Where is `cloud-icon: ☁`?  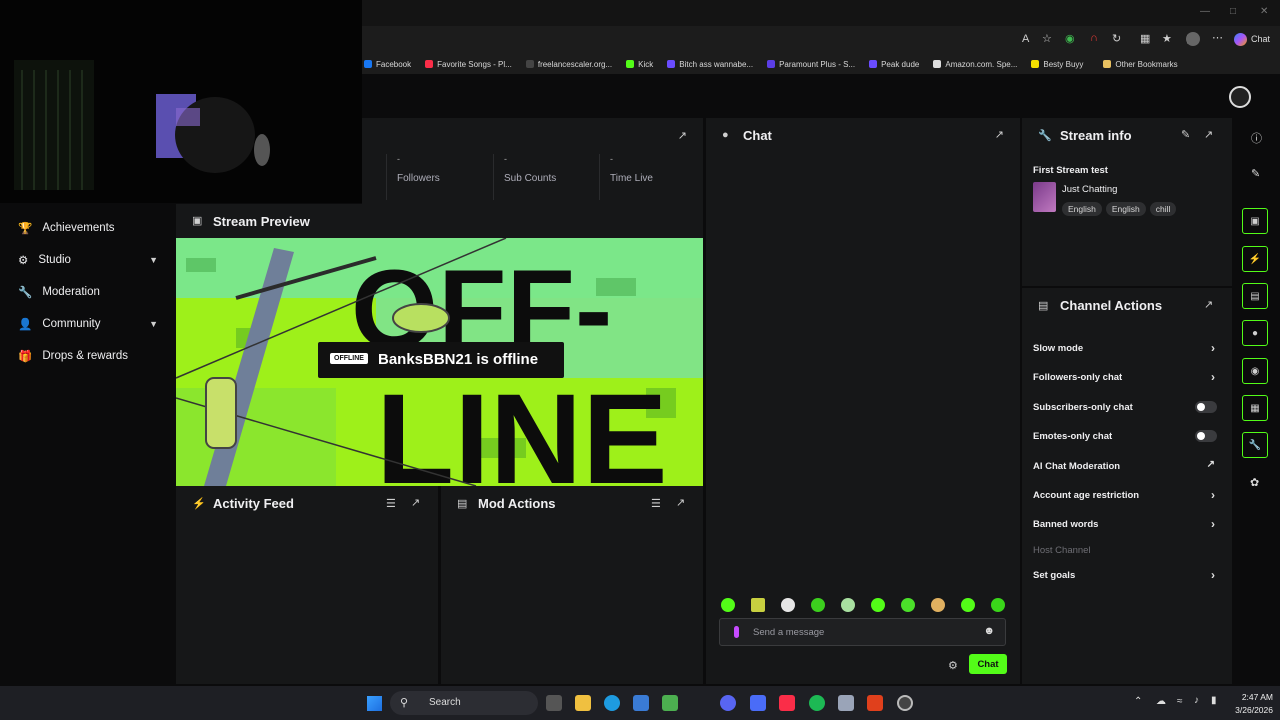
cloud-icon: ☁ is located at coordinates (1161, 701).